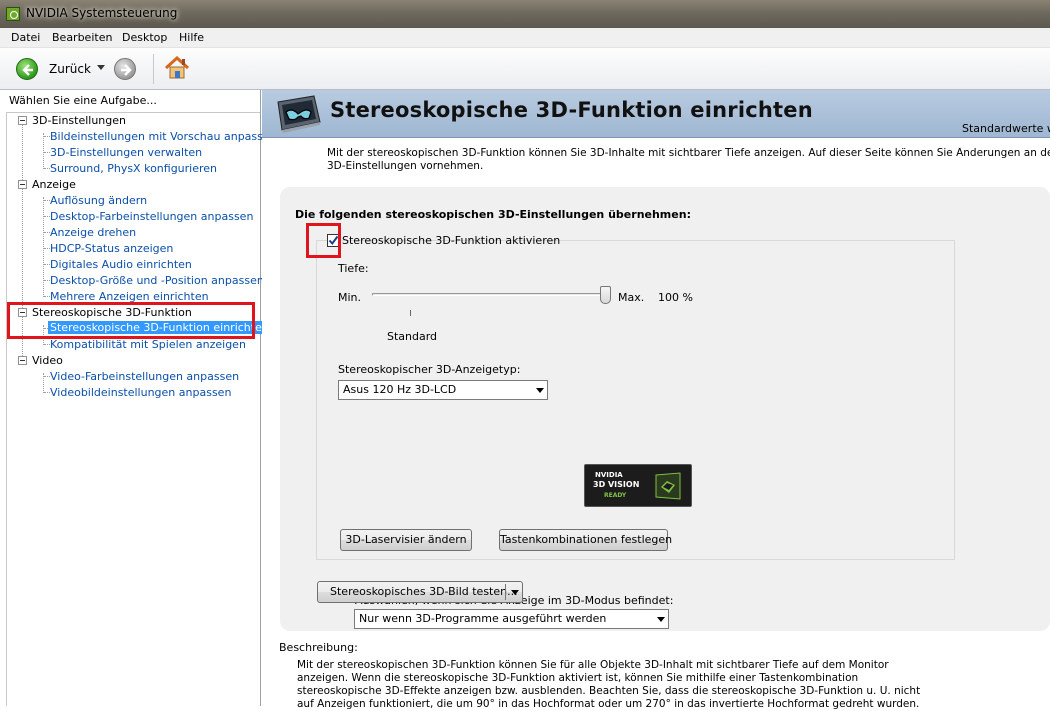 This screenshot has width=1050, height=711. Describe the element at coordinates (405, 166) in the screenshot. I see `intro-line-2: 3D-Einstellungen vornehmen.` at that location.